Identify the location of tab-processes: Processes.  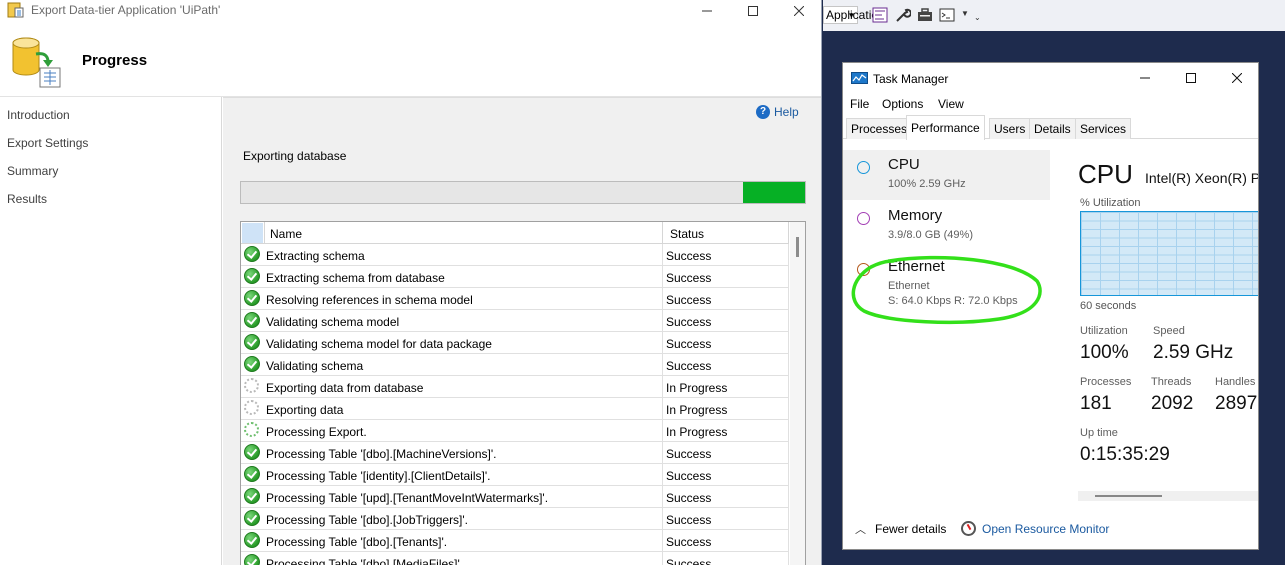
(879, 128).